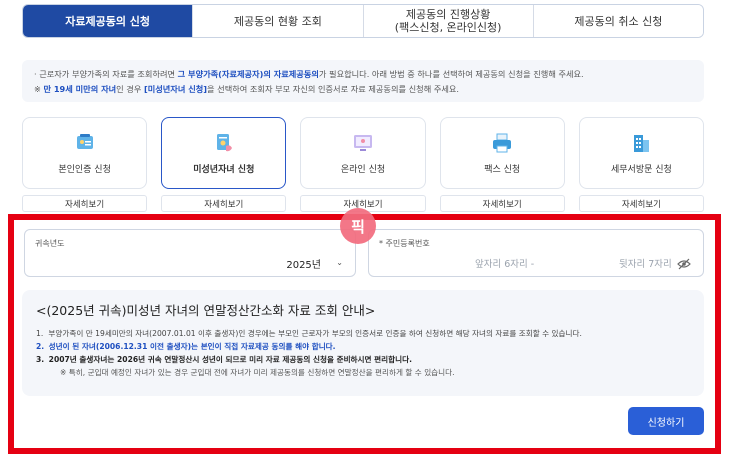  What do you see at coordinates (190, 253) in the screenshot?
I see `attribution-year-select: 귀속년도 2025년 ⌄` at bounding box center [190, 253].